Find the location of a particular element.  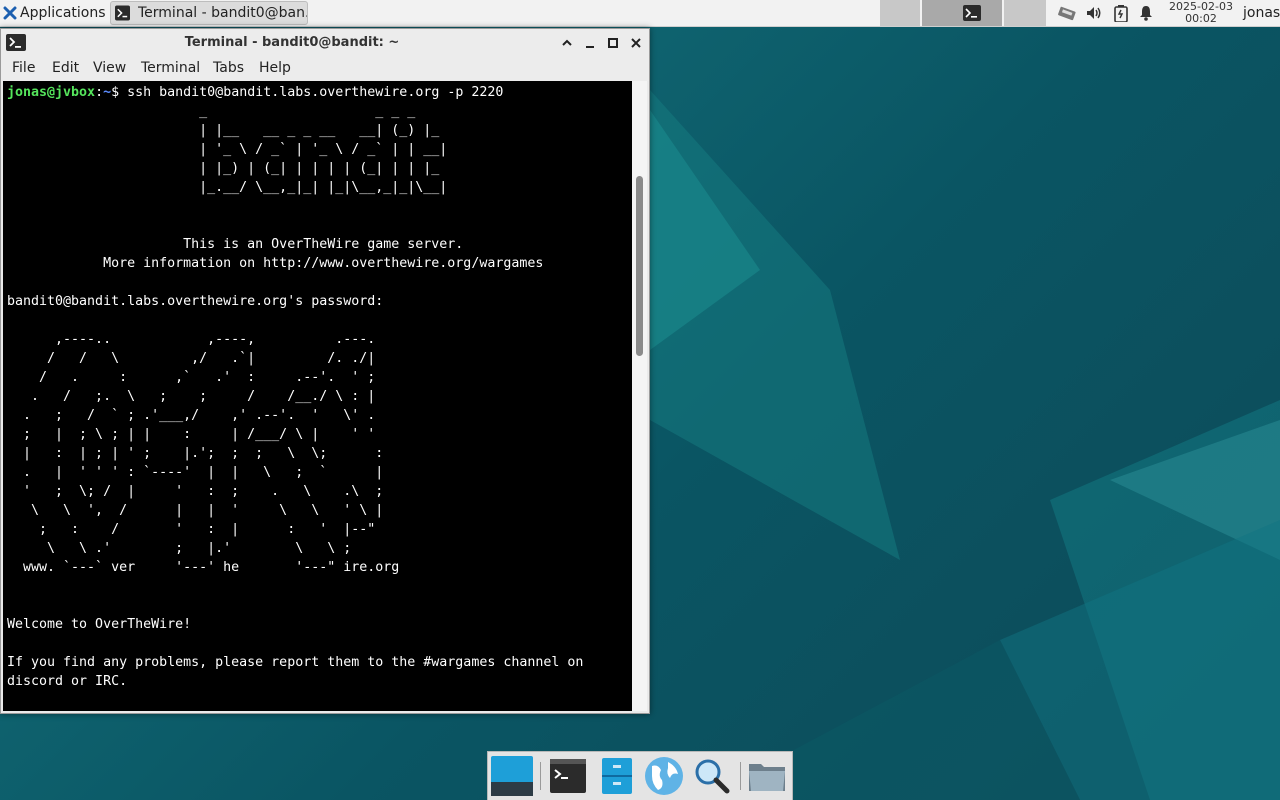

battery-tray-button is located at coordinates (1121, 13).